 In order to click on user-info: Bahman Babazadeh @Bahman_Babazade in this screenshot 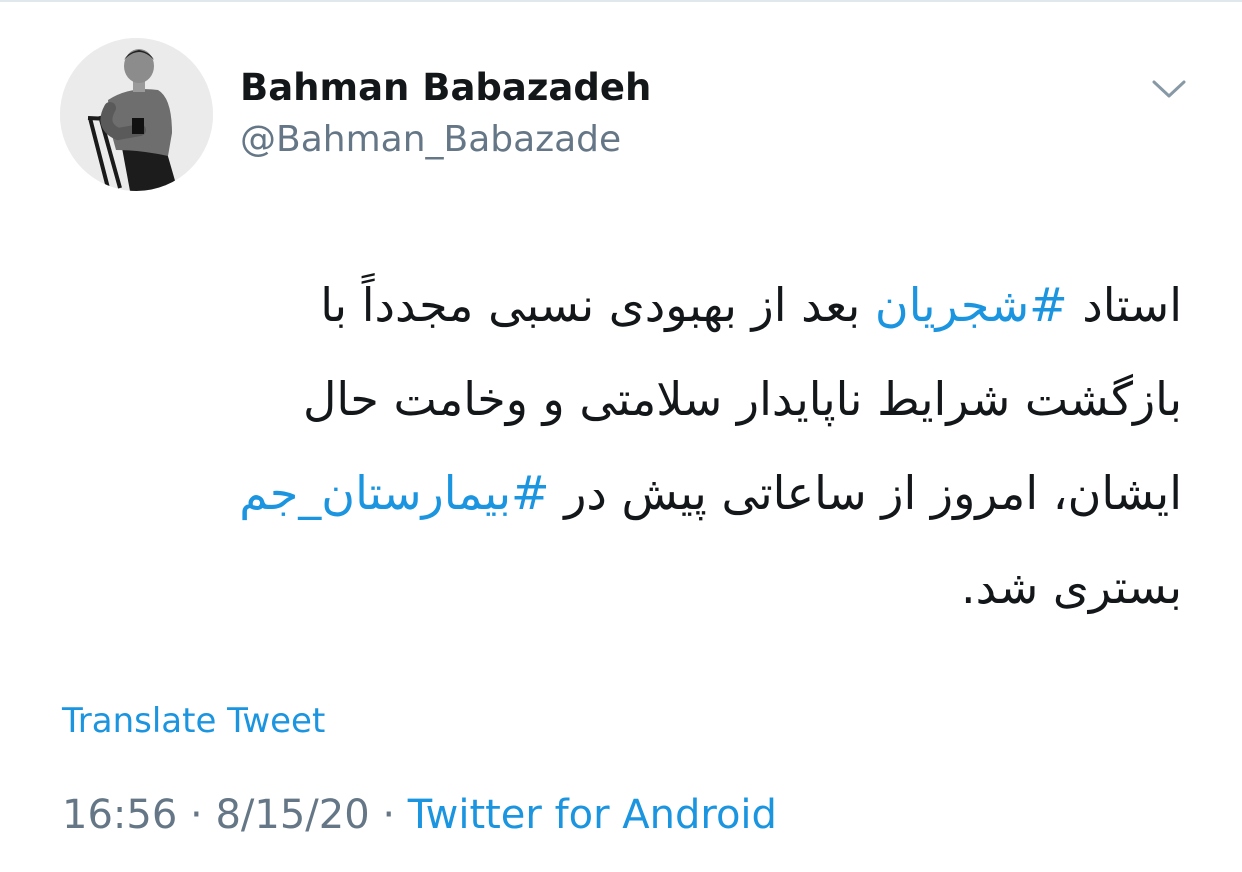, I will do `click(445, 114)`.